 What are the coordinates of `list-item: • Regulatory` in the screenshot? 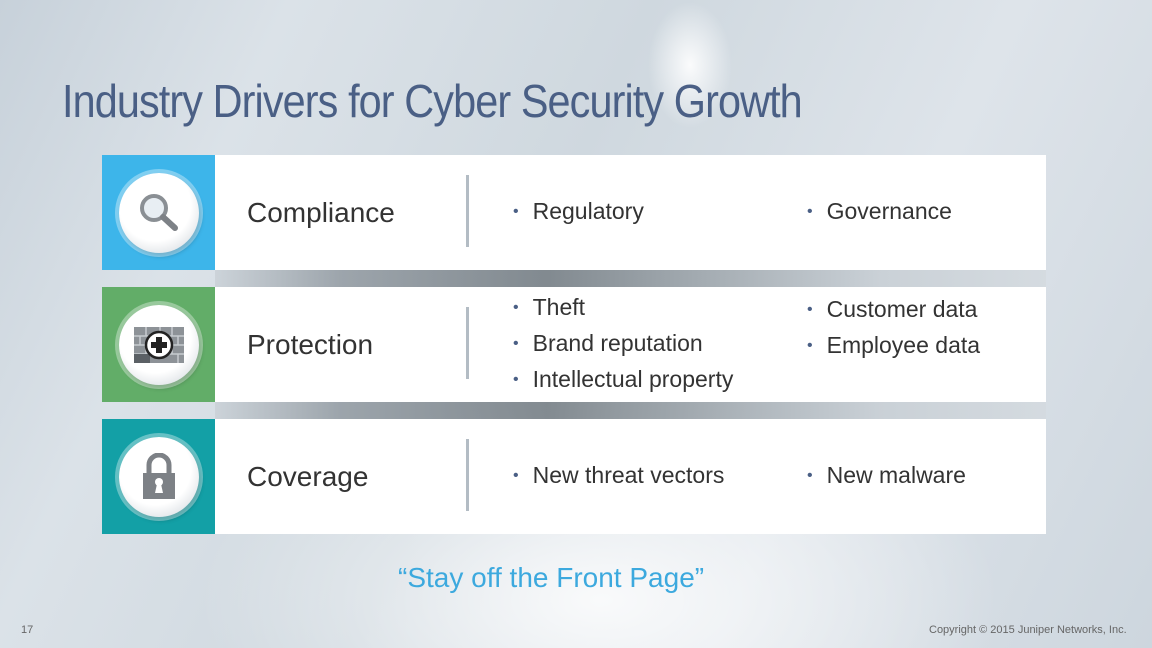 It's located at (578, 210).